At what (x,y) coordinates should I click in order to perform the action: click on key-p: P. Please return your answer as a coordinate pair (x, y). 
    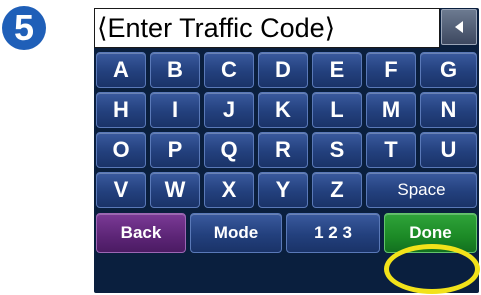
    Looking at the image, I should click on (175, 150).